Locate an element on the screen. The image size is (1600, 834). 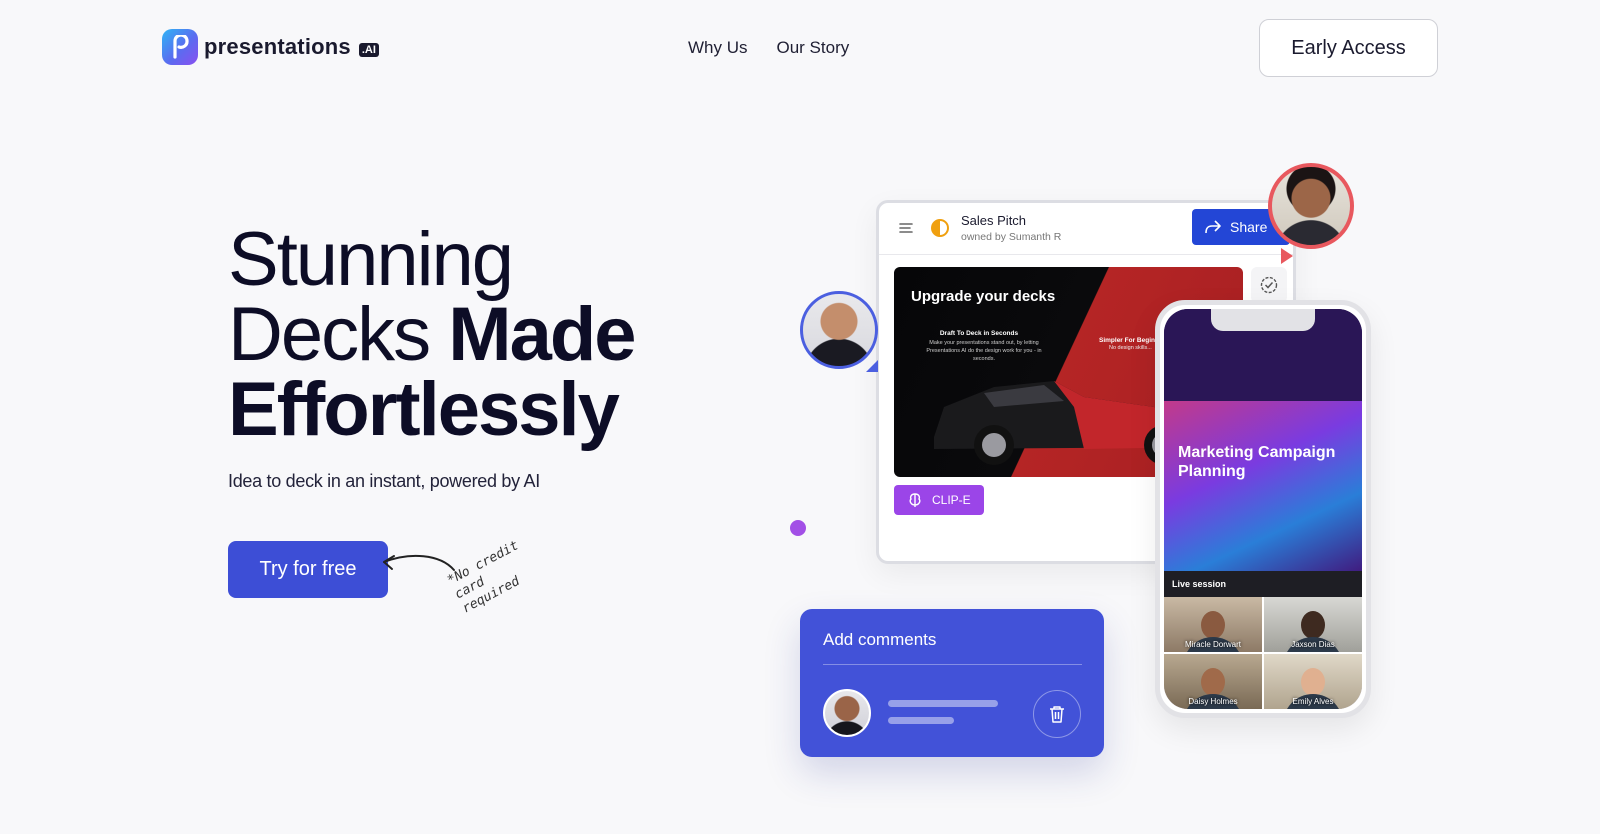
logo-icon is located at coordinates (180, 47).